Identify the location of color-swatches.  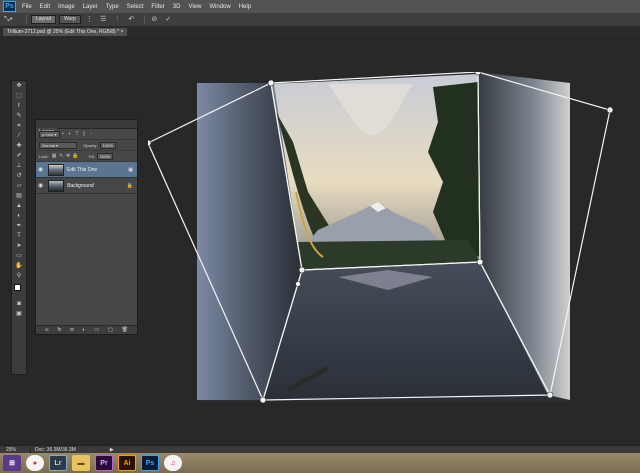
(19, 291).